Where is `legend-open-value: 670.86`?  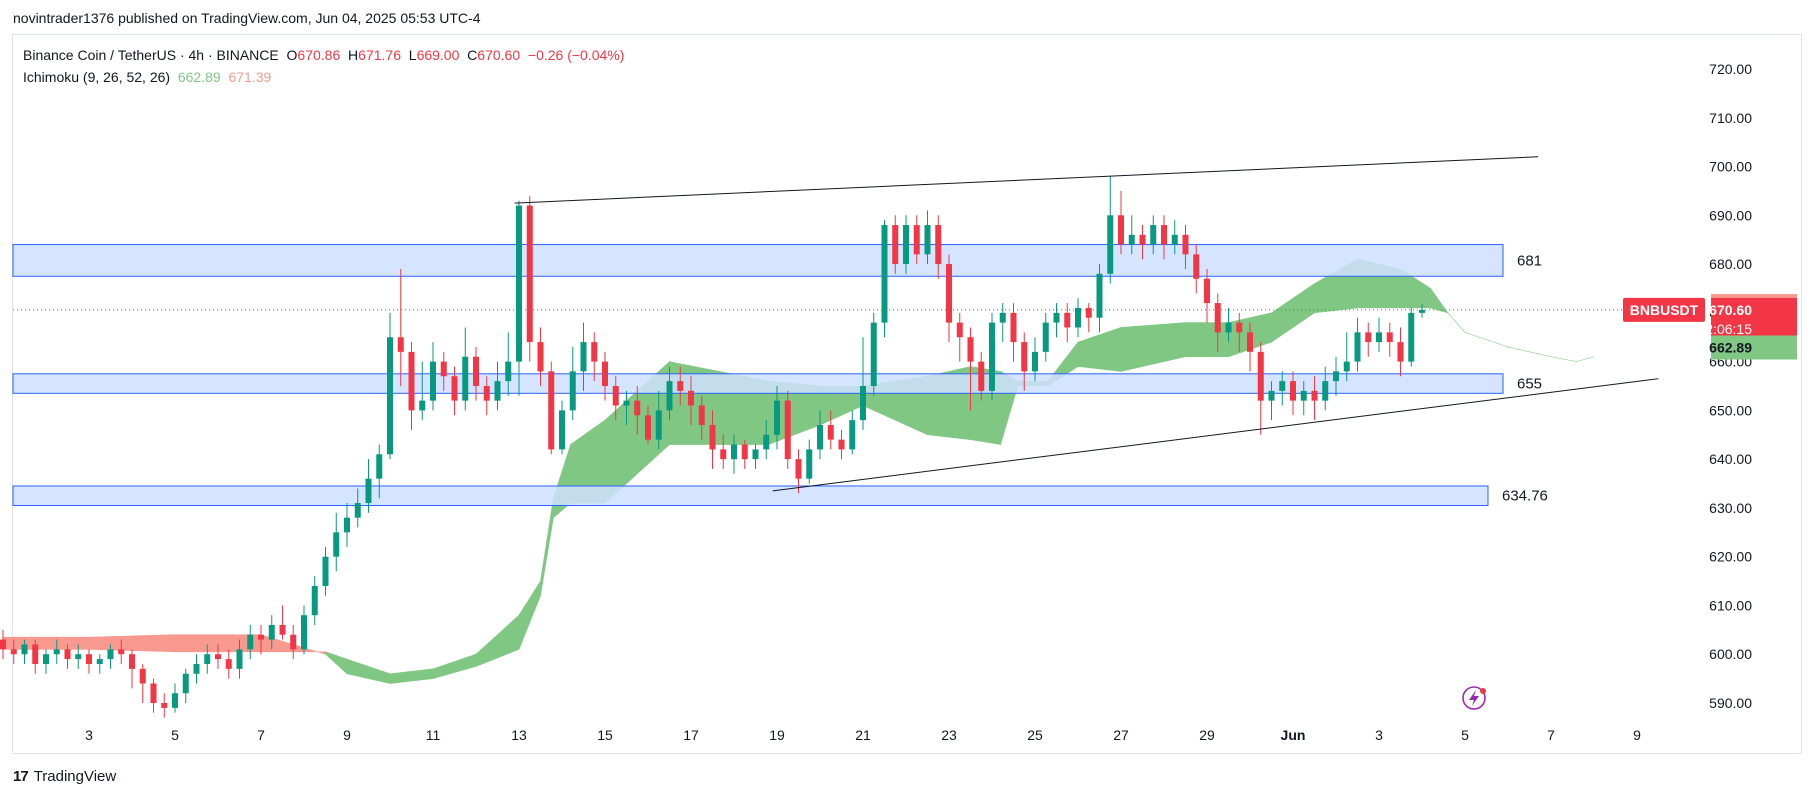 legend-open-value: 670.86 is located at coordinates (319, 55).